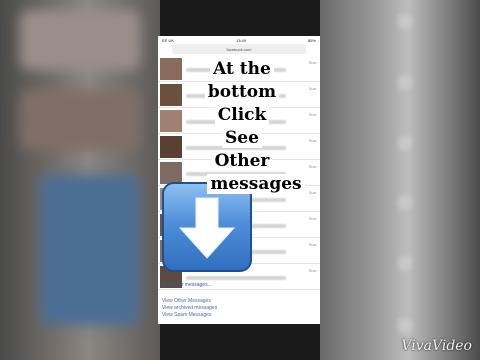 The image size is (480, 360). What do you see at coordinates (189, 301) in the screenshot?
I see `view-other-messages-link: View Other Messages` at bounding box center [189, 301].